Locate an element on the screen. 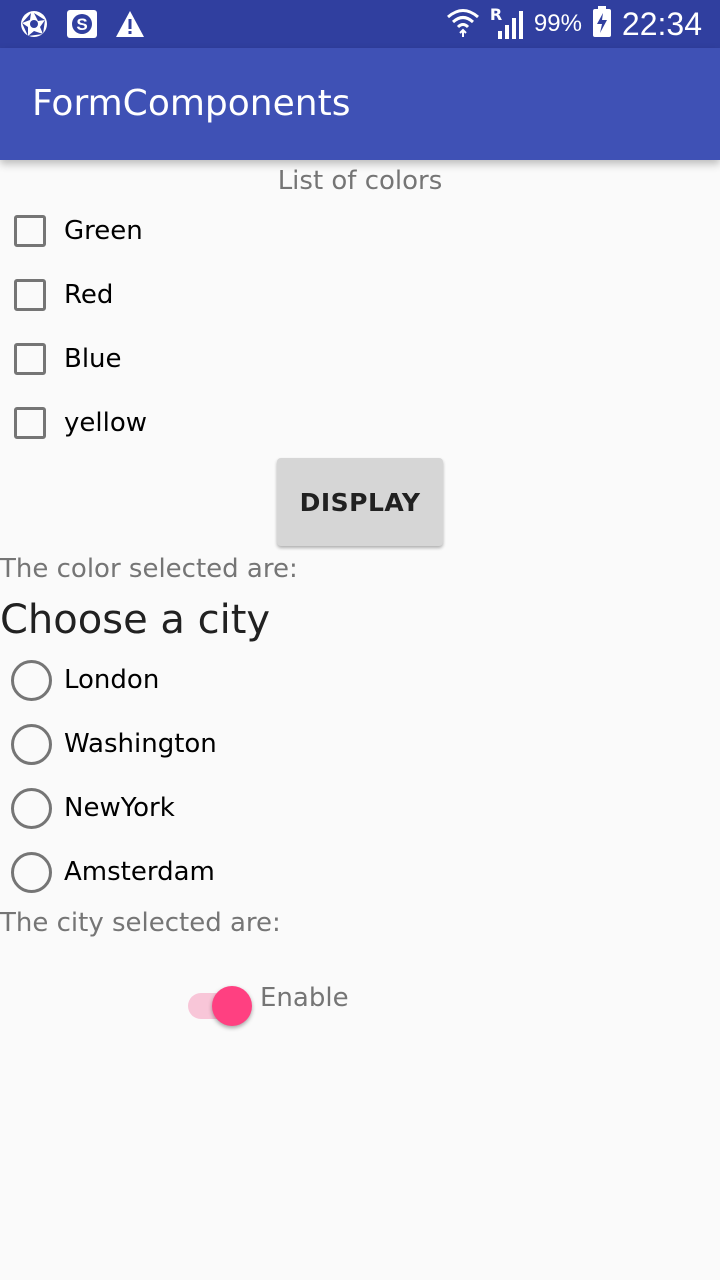  checkbox-green: Green is located at coordinates (78, 231).